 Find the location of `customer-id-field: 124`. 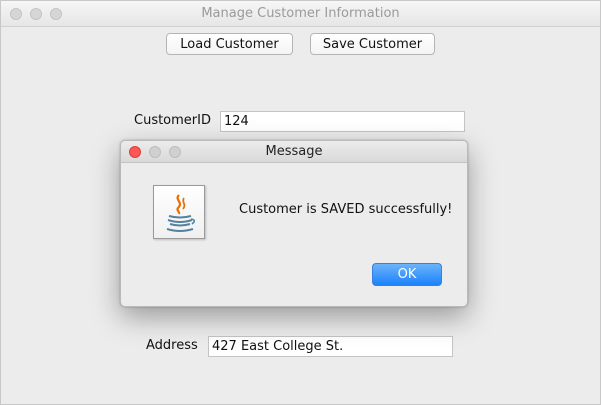

customer-id-field: 124 is located at coordinates (342, 121).